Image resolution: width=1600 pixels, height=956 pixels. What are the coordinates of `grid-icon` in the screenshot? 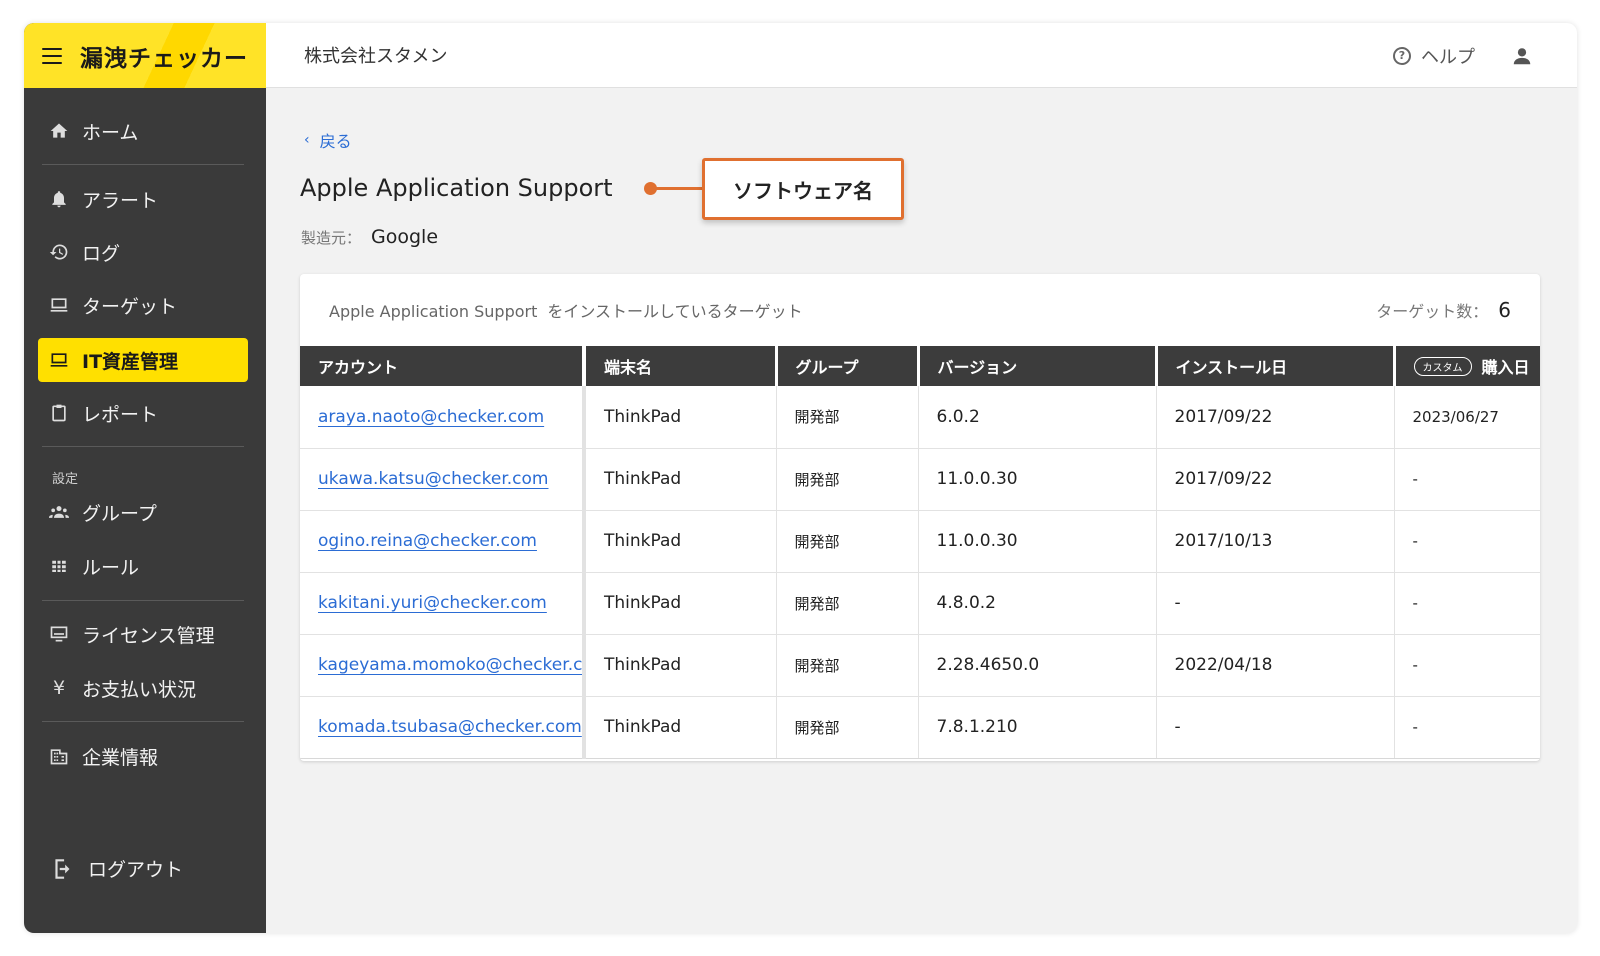 It's located at (59, 566).